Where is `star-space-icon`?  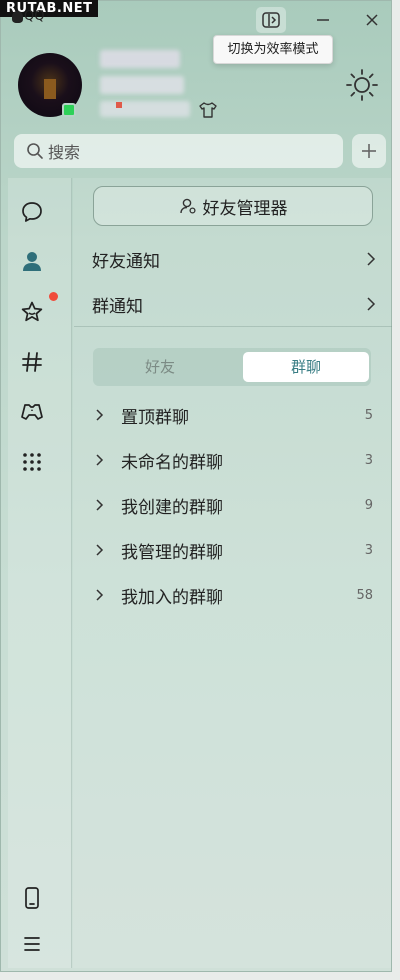 star-space-icon is located at coordinates (32, 312).